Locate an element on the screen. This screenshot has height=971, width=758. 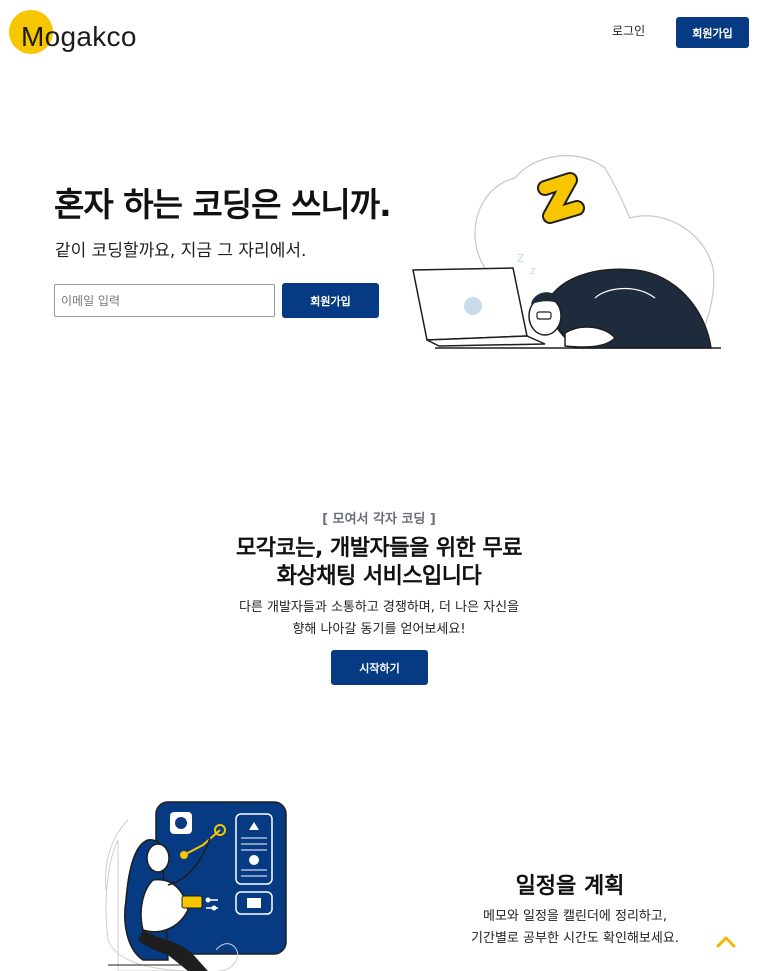
logo: Mogakco is located at coordinates (79, 33).